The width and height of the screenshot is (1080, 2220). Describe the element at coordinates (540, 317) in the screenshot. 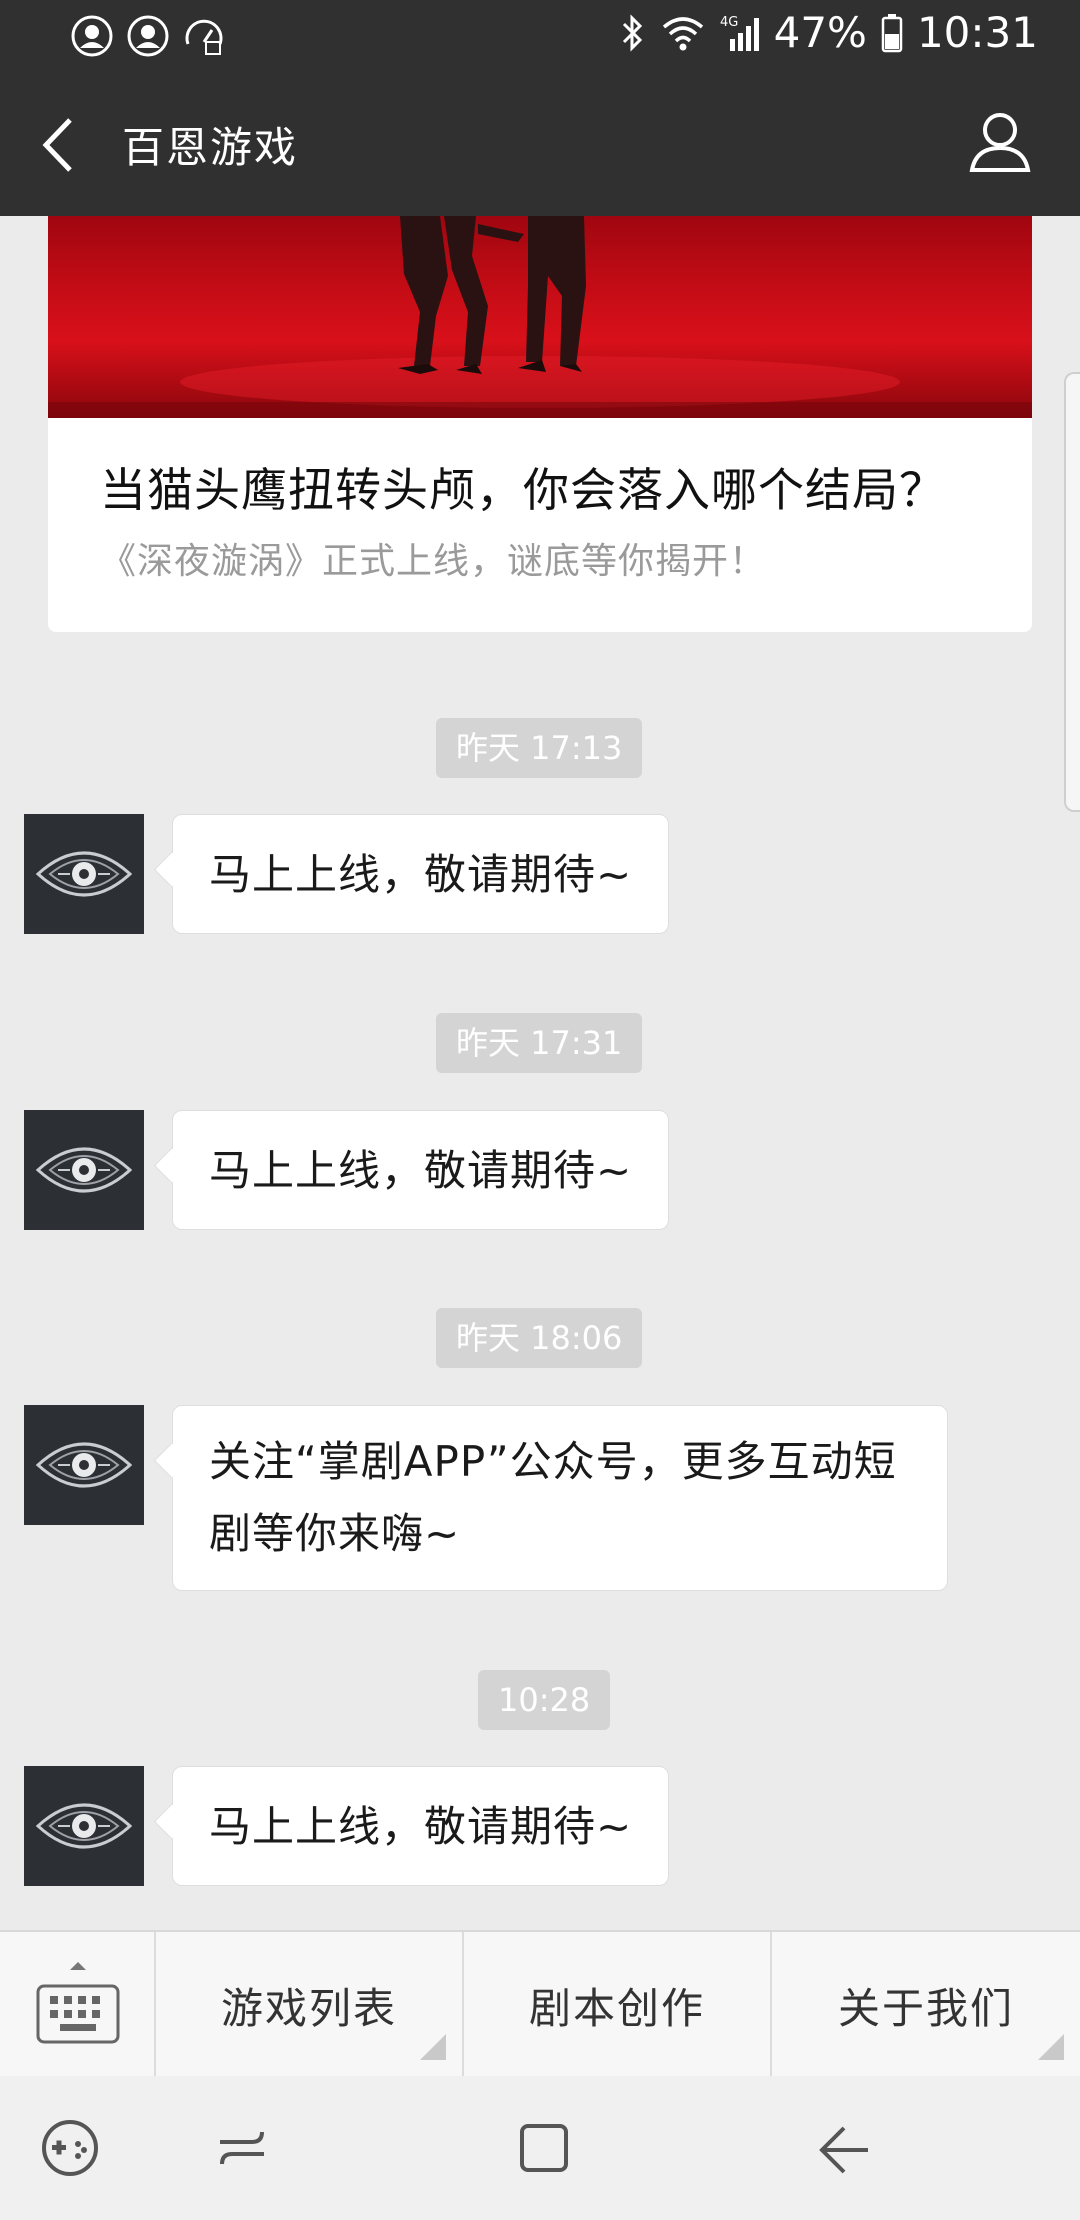

I see `article-cover-image` at that location.